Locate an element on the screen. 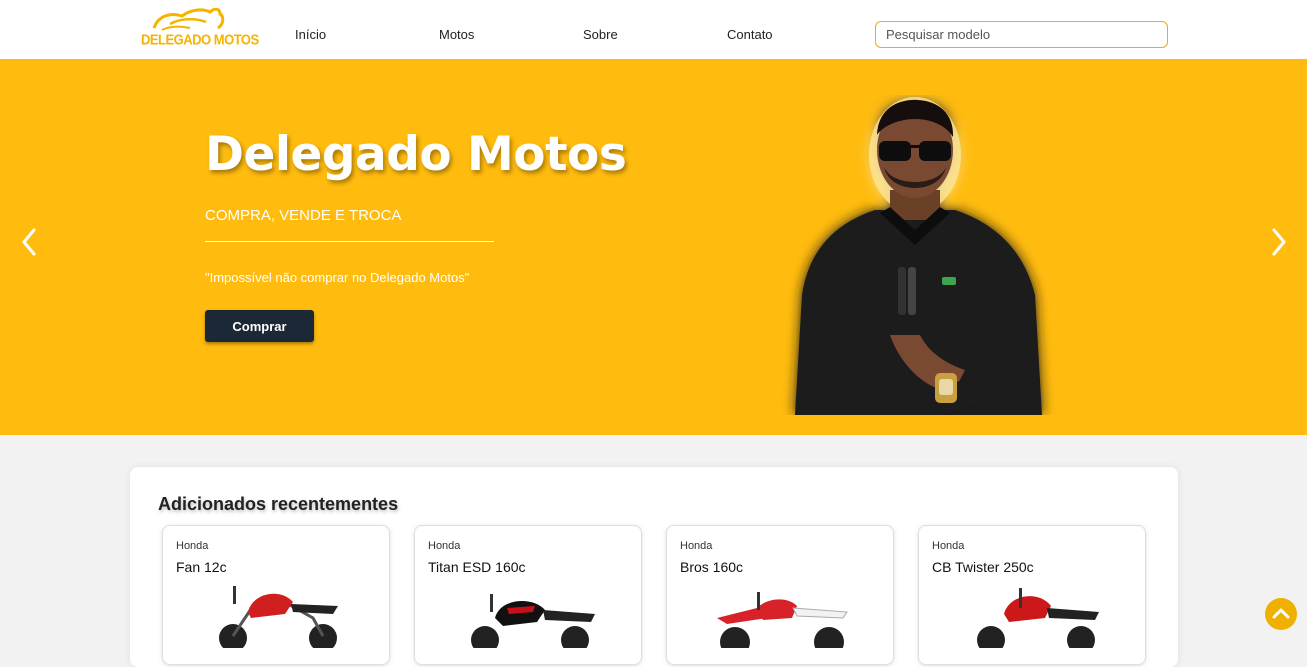 This screenshot has width=1307, height=667. chevron-up-icon is located at coordinates (1281, 613).